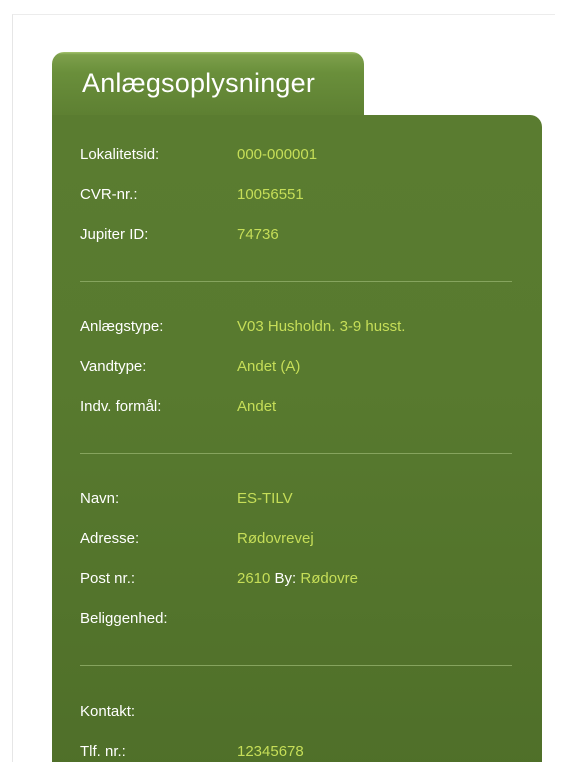 The height and width of the screenshot is (762, 576). What do you see at coordinates (114, 234) in the screenshot?
I see `jupiter-id-label: Jupiter ID:` at bounding box center [114, 234].